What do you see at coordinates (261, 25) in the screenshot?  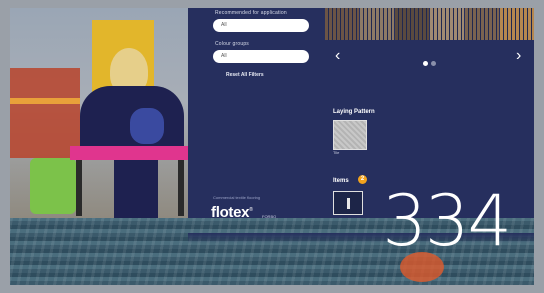 I see `application-filter-select: All` at bounding box center [261, 25].